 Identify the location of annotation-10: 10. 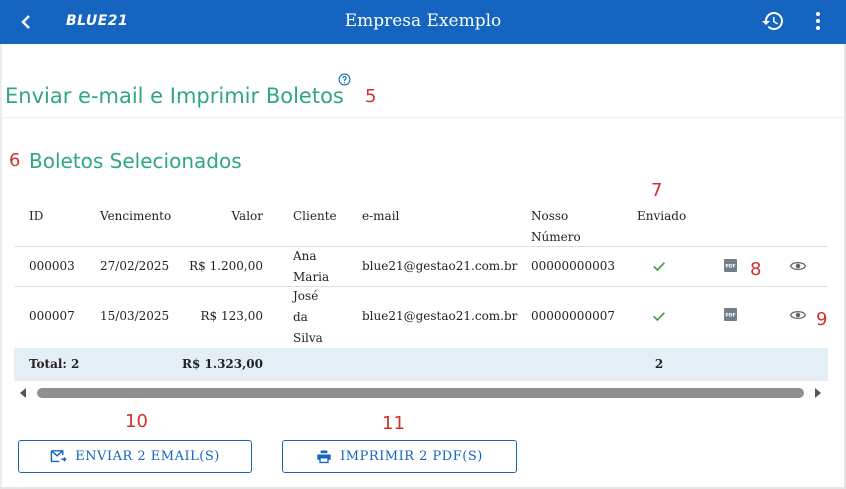
(136, 421).